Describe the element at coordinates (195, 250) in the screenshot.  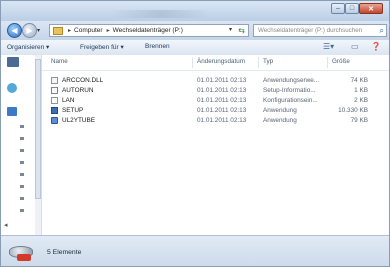
I see `status-bar: 5 Elemente` at that location.